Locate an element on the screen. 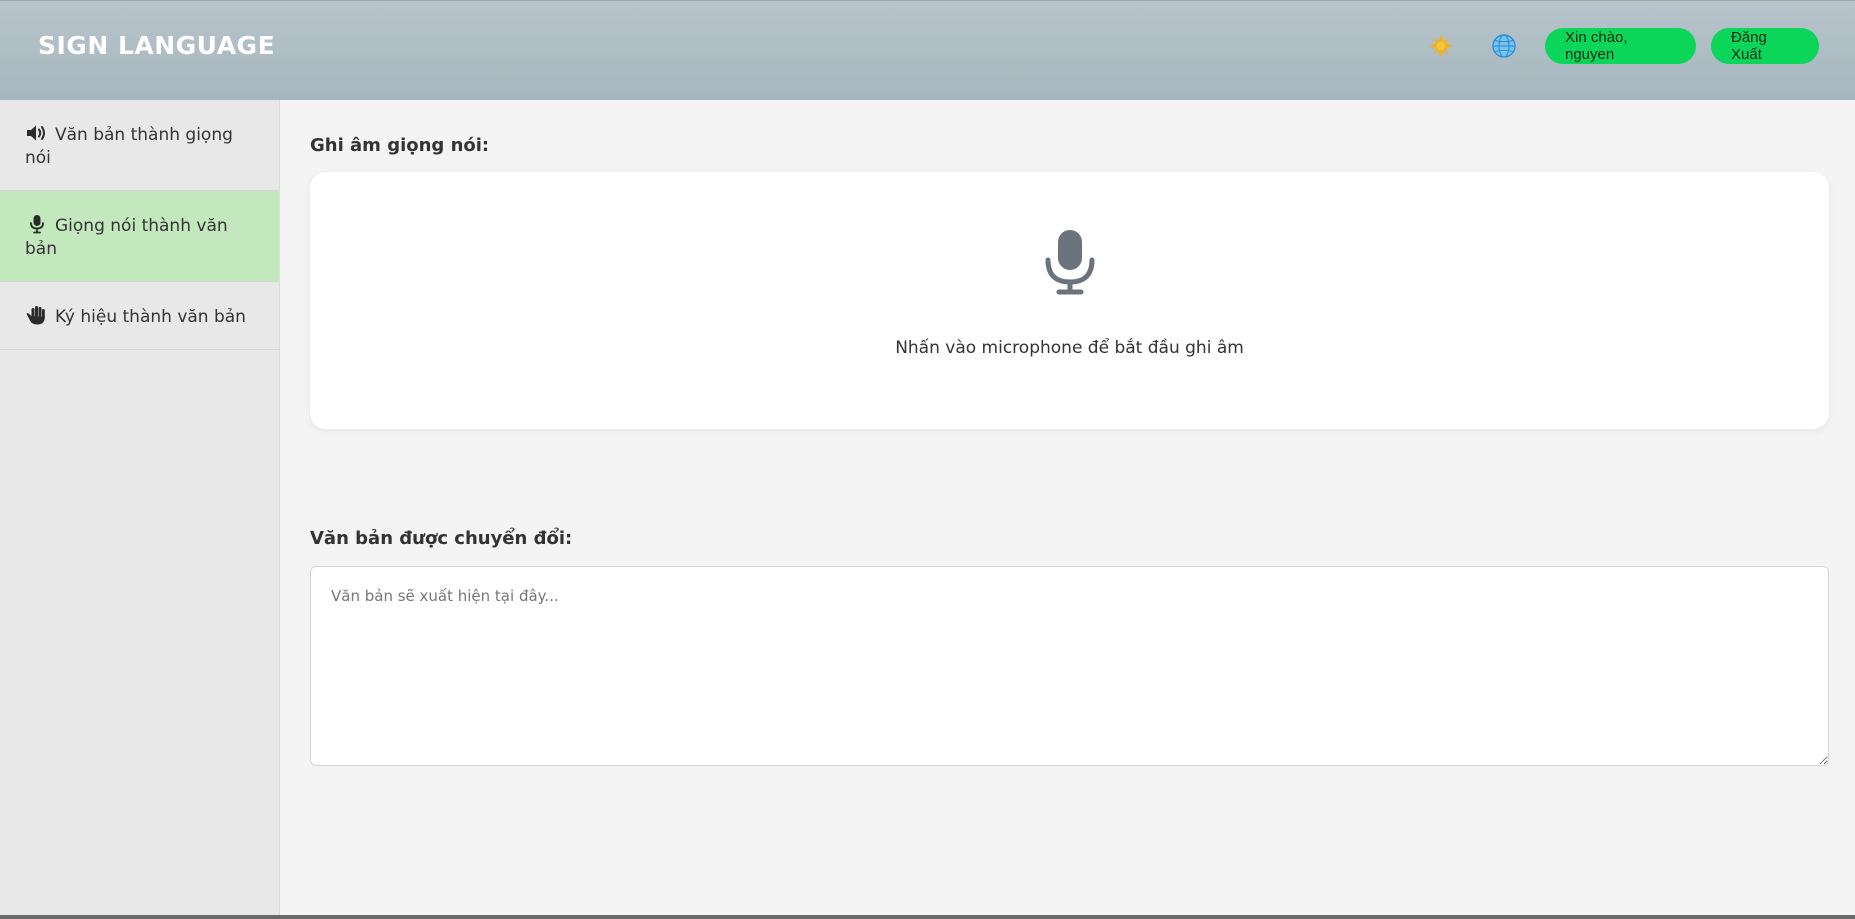  sidebar-item-speech-to-text: Giọng nói thành văn bản is located at coordinates (139, 236).